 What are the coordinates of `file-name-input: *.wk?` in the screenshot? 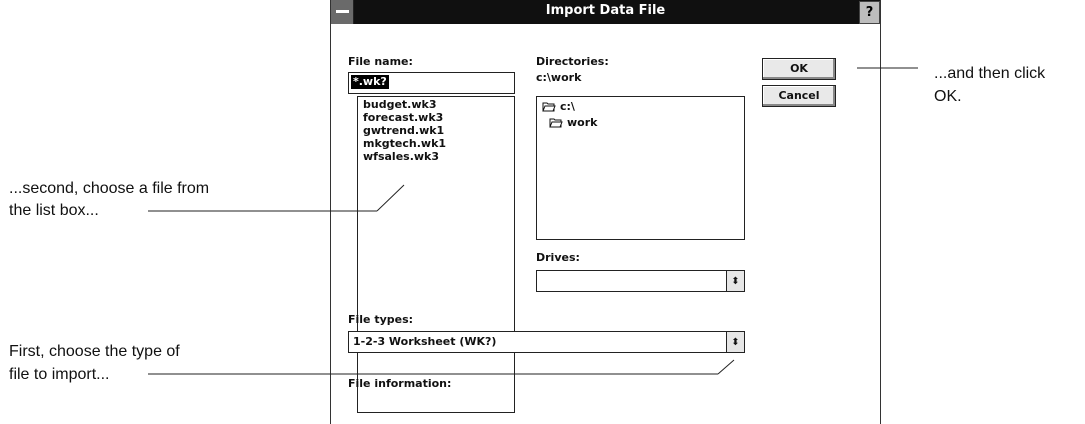 It's located at (431, 83).